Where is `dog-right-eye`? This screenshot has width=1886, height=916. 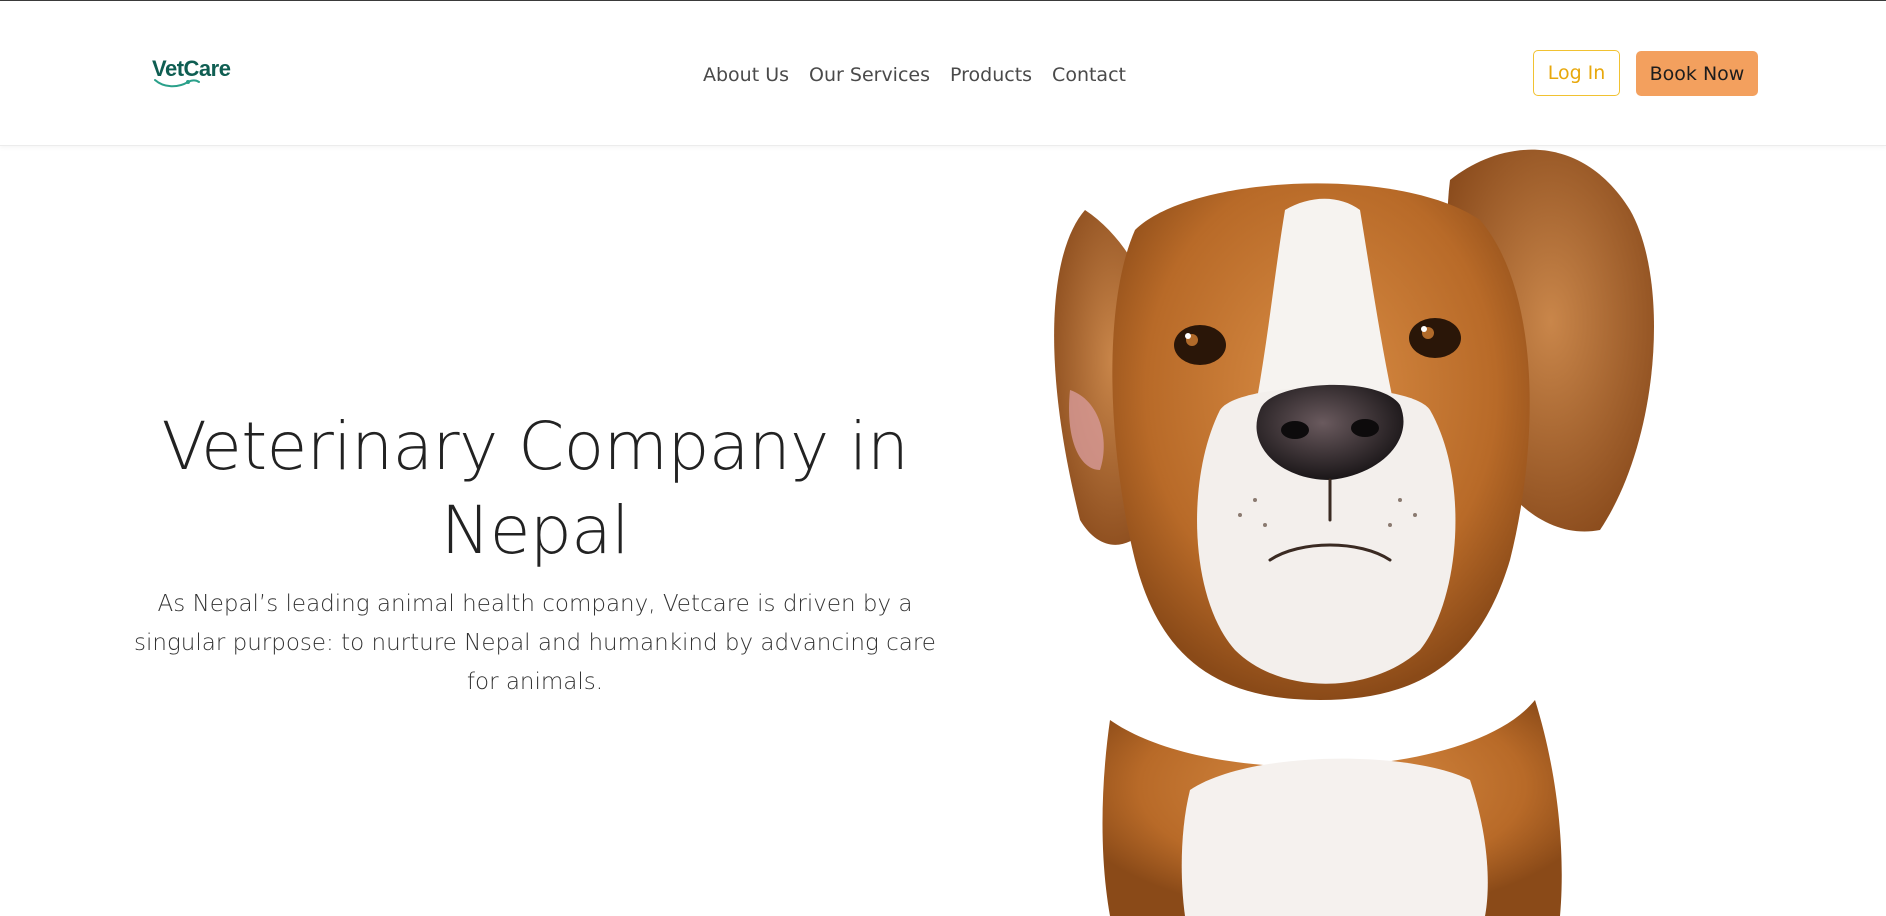 dog-right-eye is located at coordinates (1435, 338).